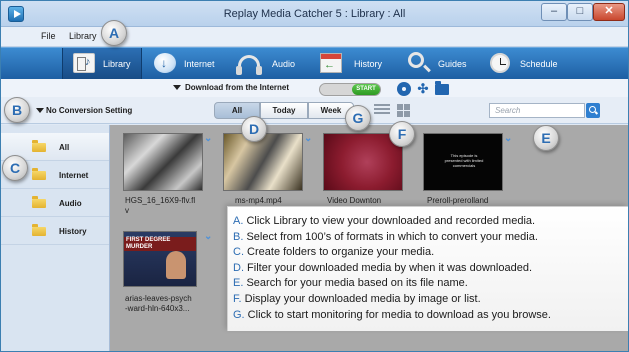 This screenshot has height=352, width=629. I want to click on tab-history: History, so click(350, 63).